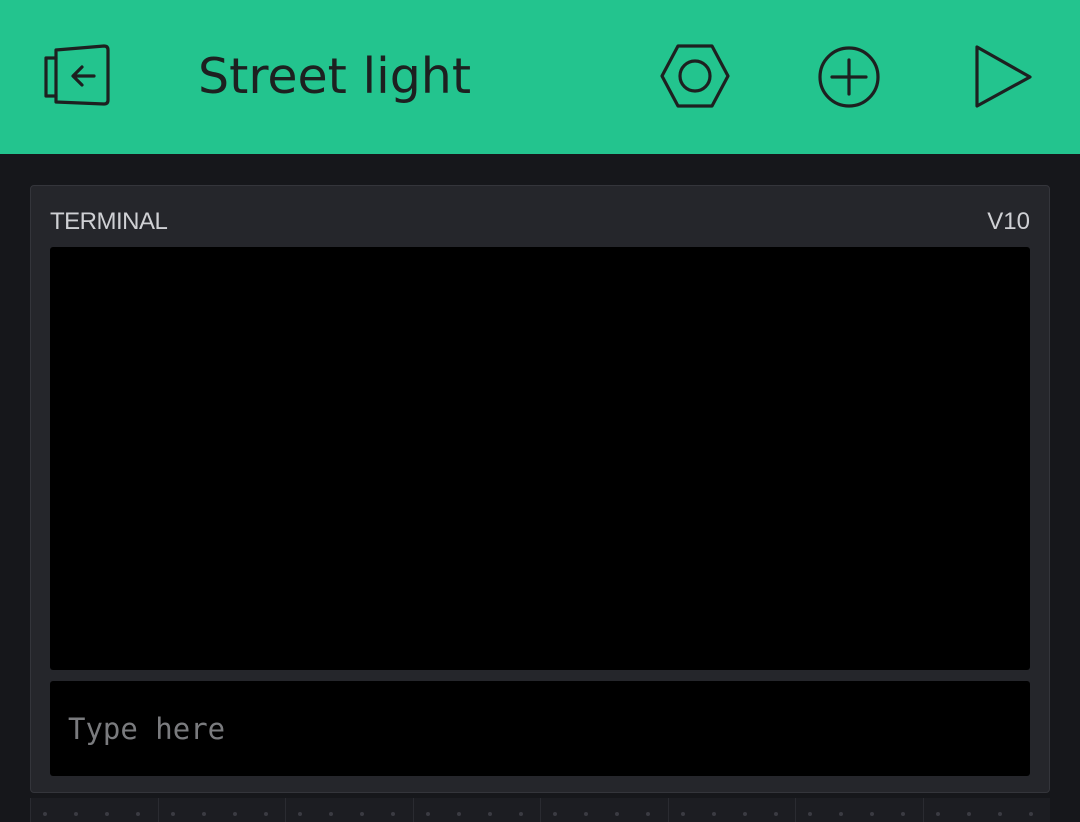  What do you see at coordinates (1003, 76) in the screenshot?
I see `play-icon` at bounding box center [1003, 76].